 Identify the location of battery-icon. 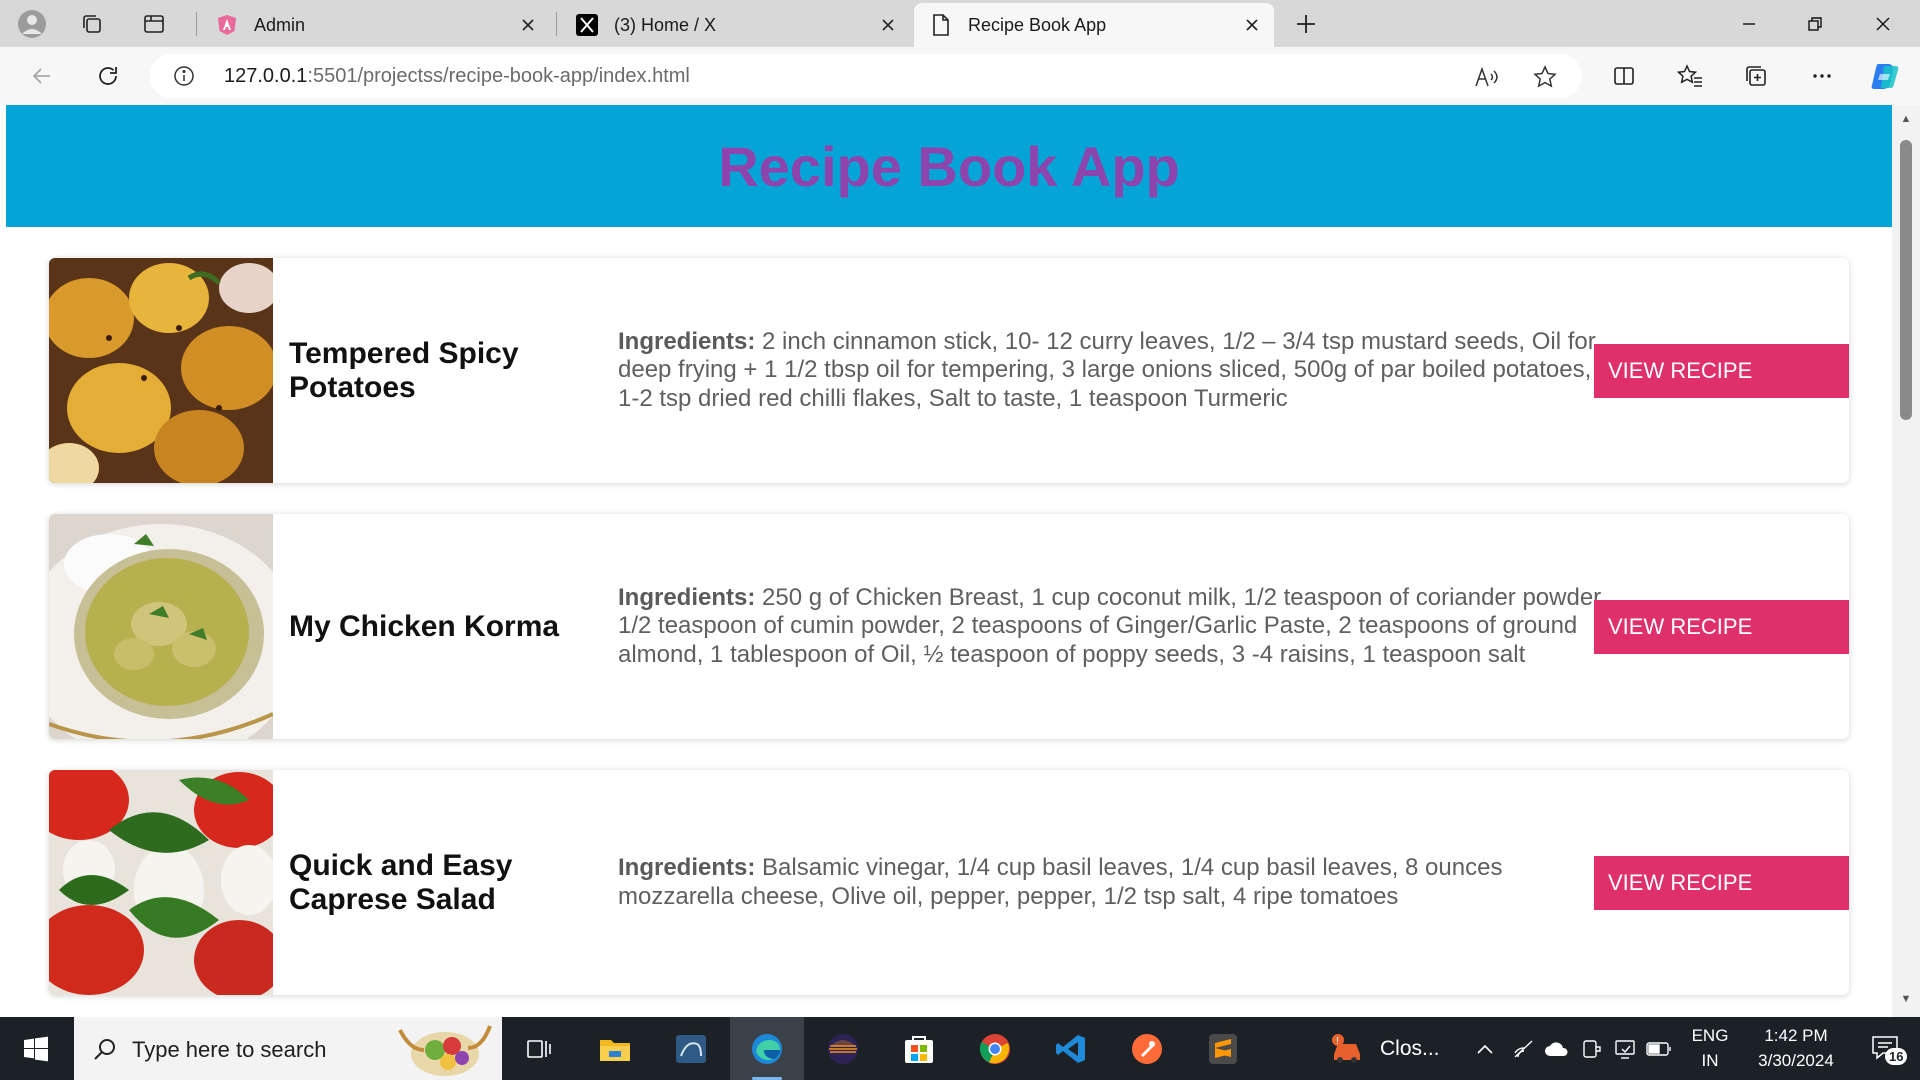
(1659, 1048).